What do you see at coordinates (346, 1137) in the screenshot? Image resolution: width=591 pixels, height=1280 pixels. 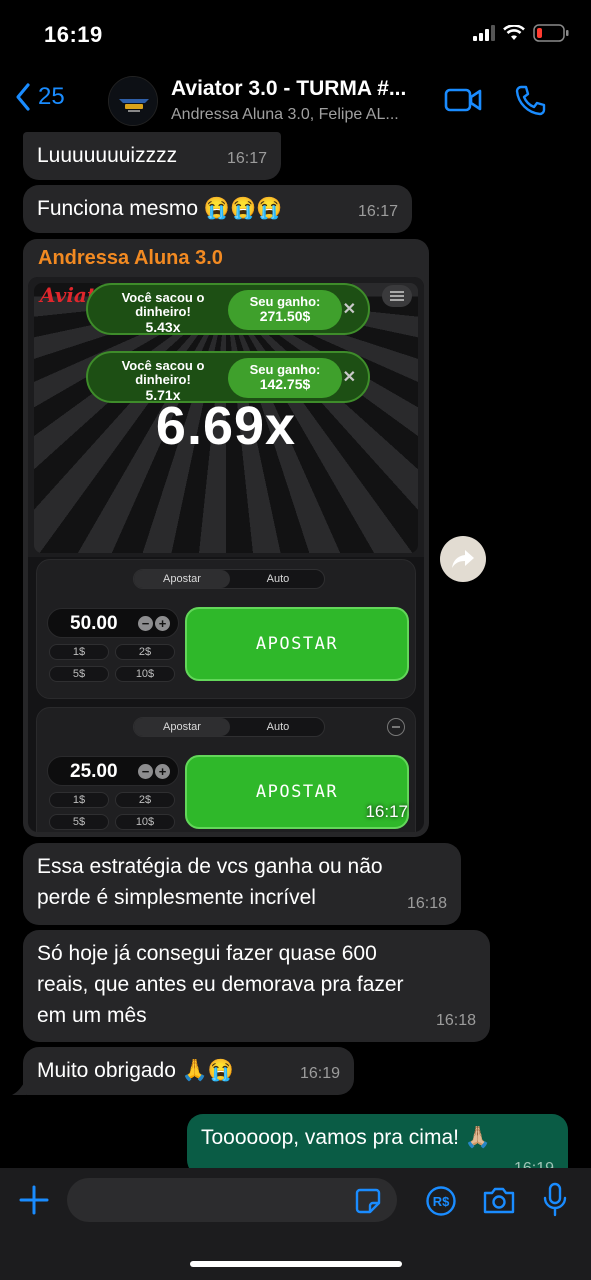 I see `message-text: Toooooop, vamos pra cima! 🙏🏼` at bounding box center [346, 1137].